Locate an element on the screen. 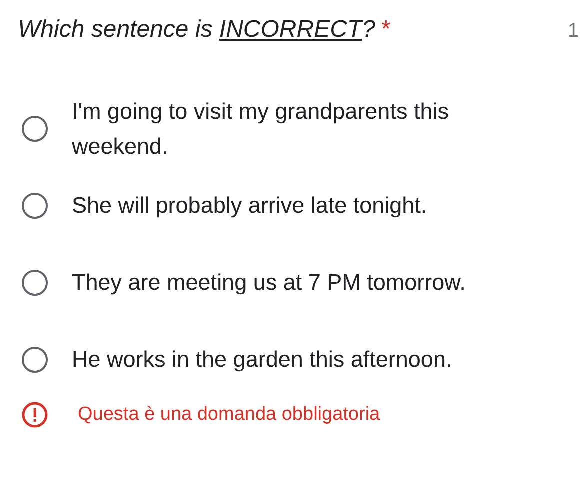 The width and height of the screenshot is (581, 491). question-title: Which sentence is INCORRECT? * is located at coordinates (204, 30).